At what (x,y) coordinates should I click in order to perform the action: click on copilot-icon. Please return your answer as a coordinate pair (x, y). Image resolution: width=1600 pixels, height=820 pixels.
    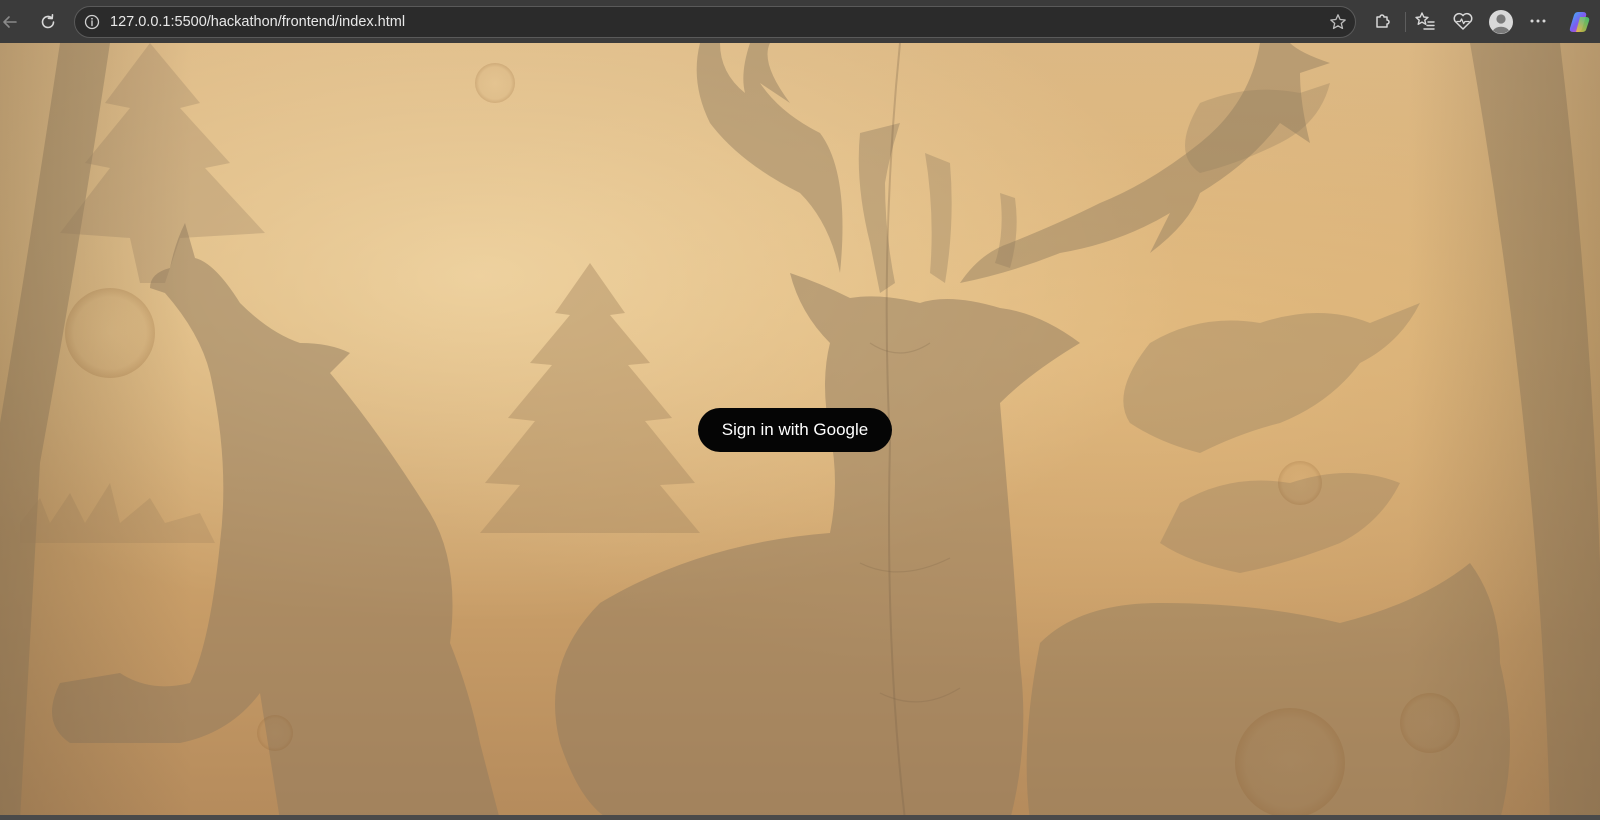
    Looking at the image, I should click on (1579, 22).